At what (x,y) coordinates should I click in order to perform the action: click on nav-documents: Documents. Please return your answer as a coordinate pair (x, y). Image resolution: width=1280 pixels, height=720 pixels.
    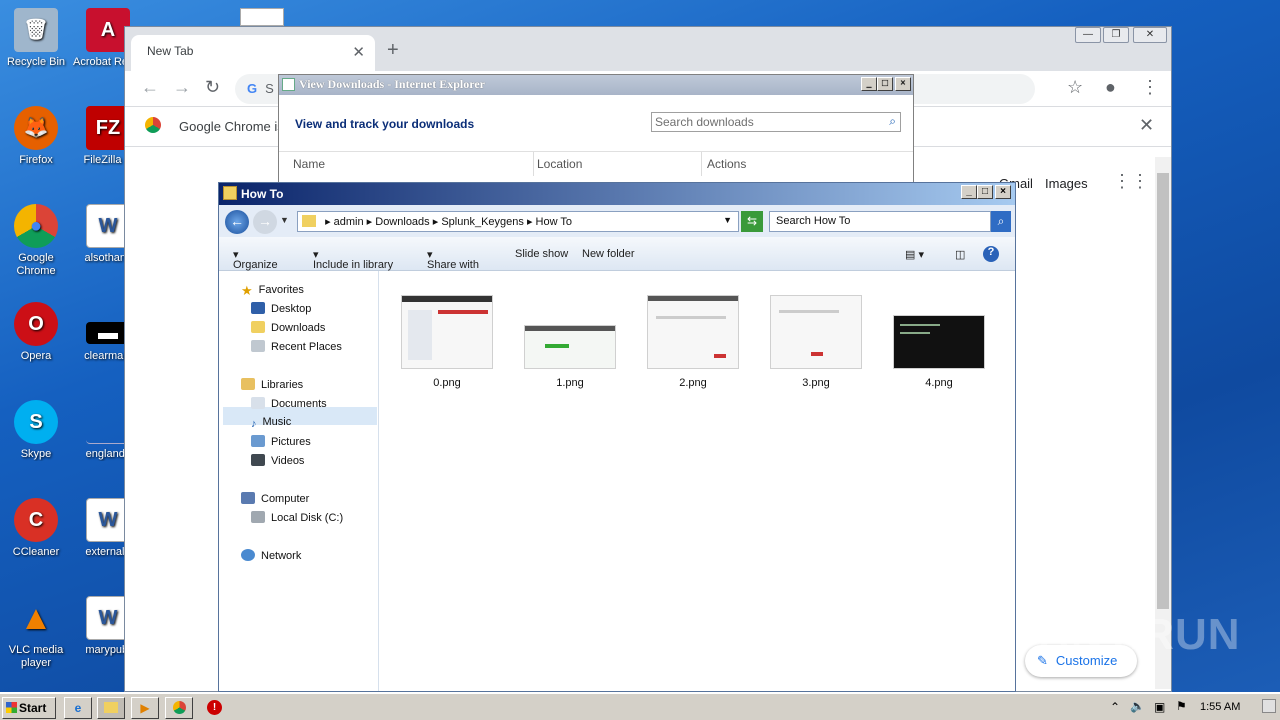
    Looking at the image, I should click on (289, 403).